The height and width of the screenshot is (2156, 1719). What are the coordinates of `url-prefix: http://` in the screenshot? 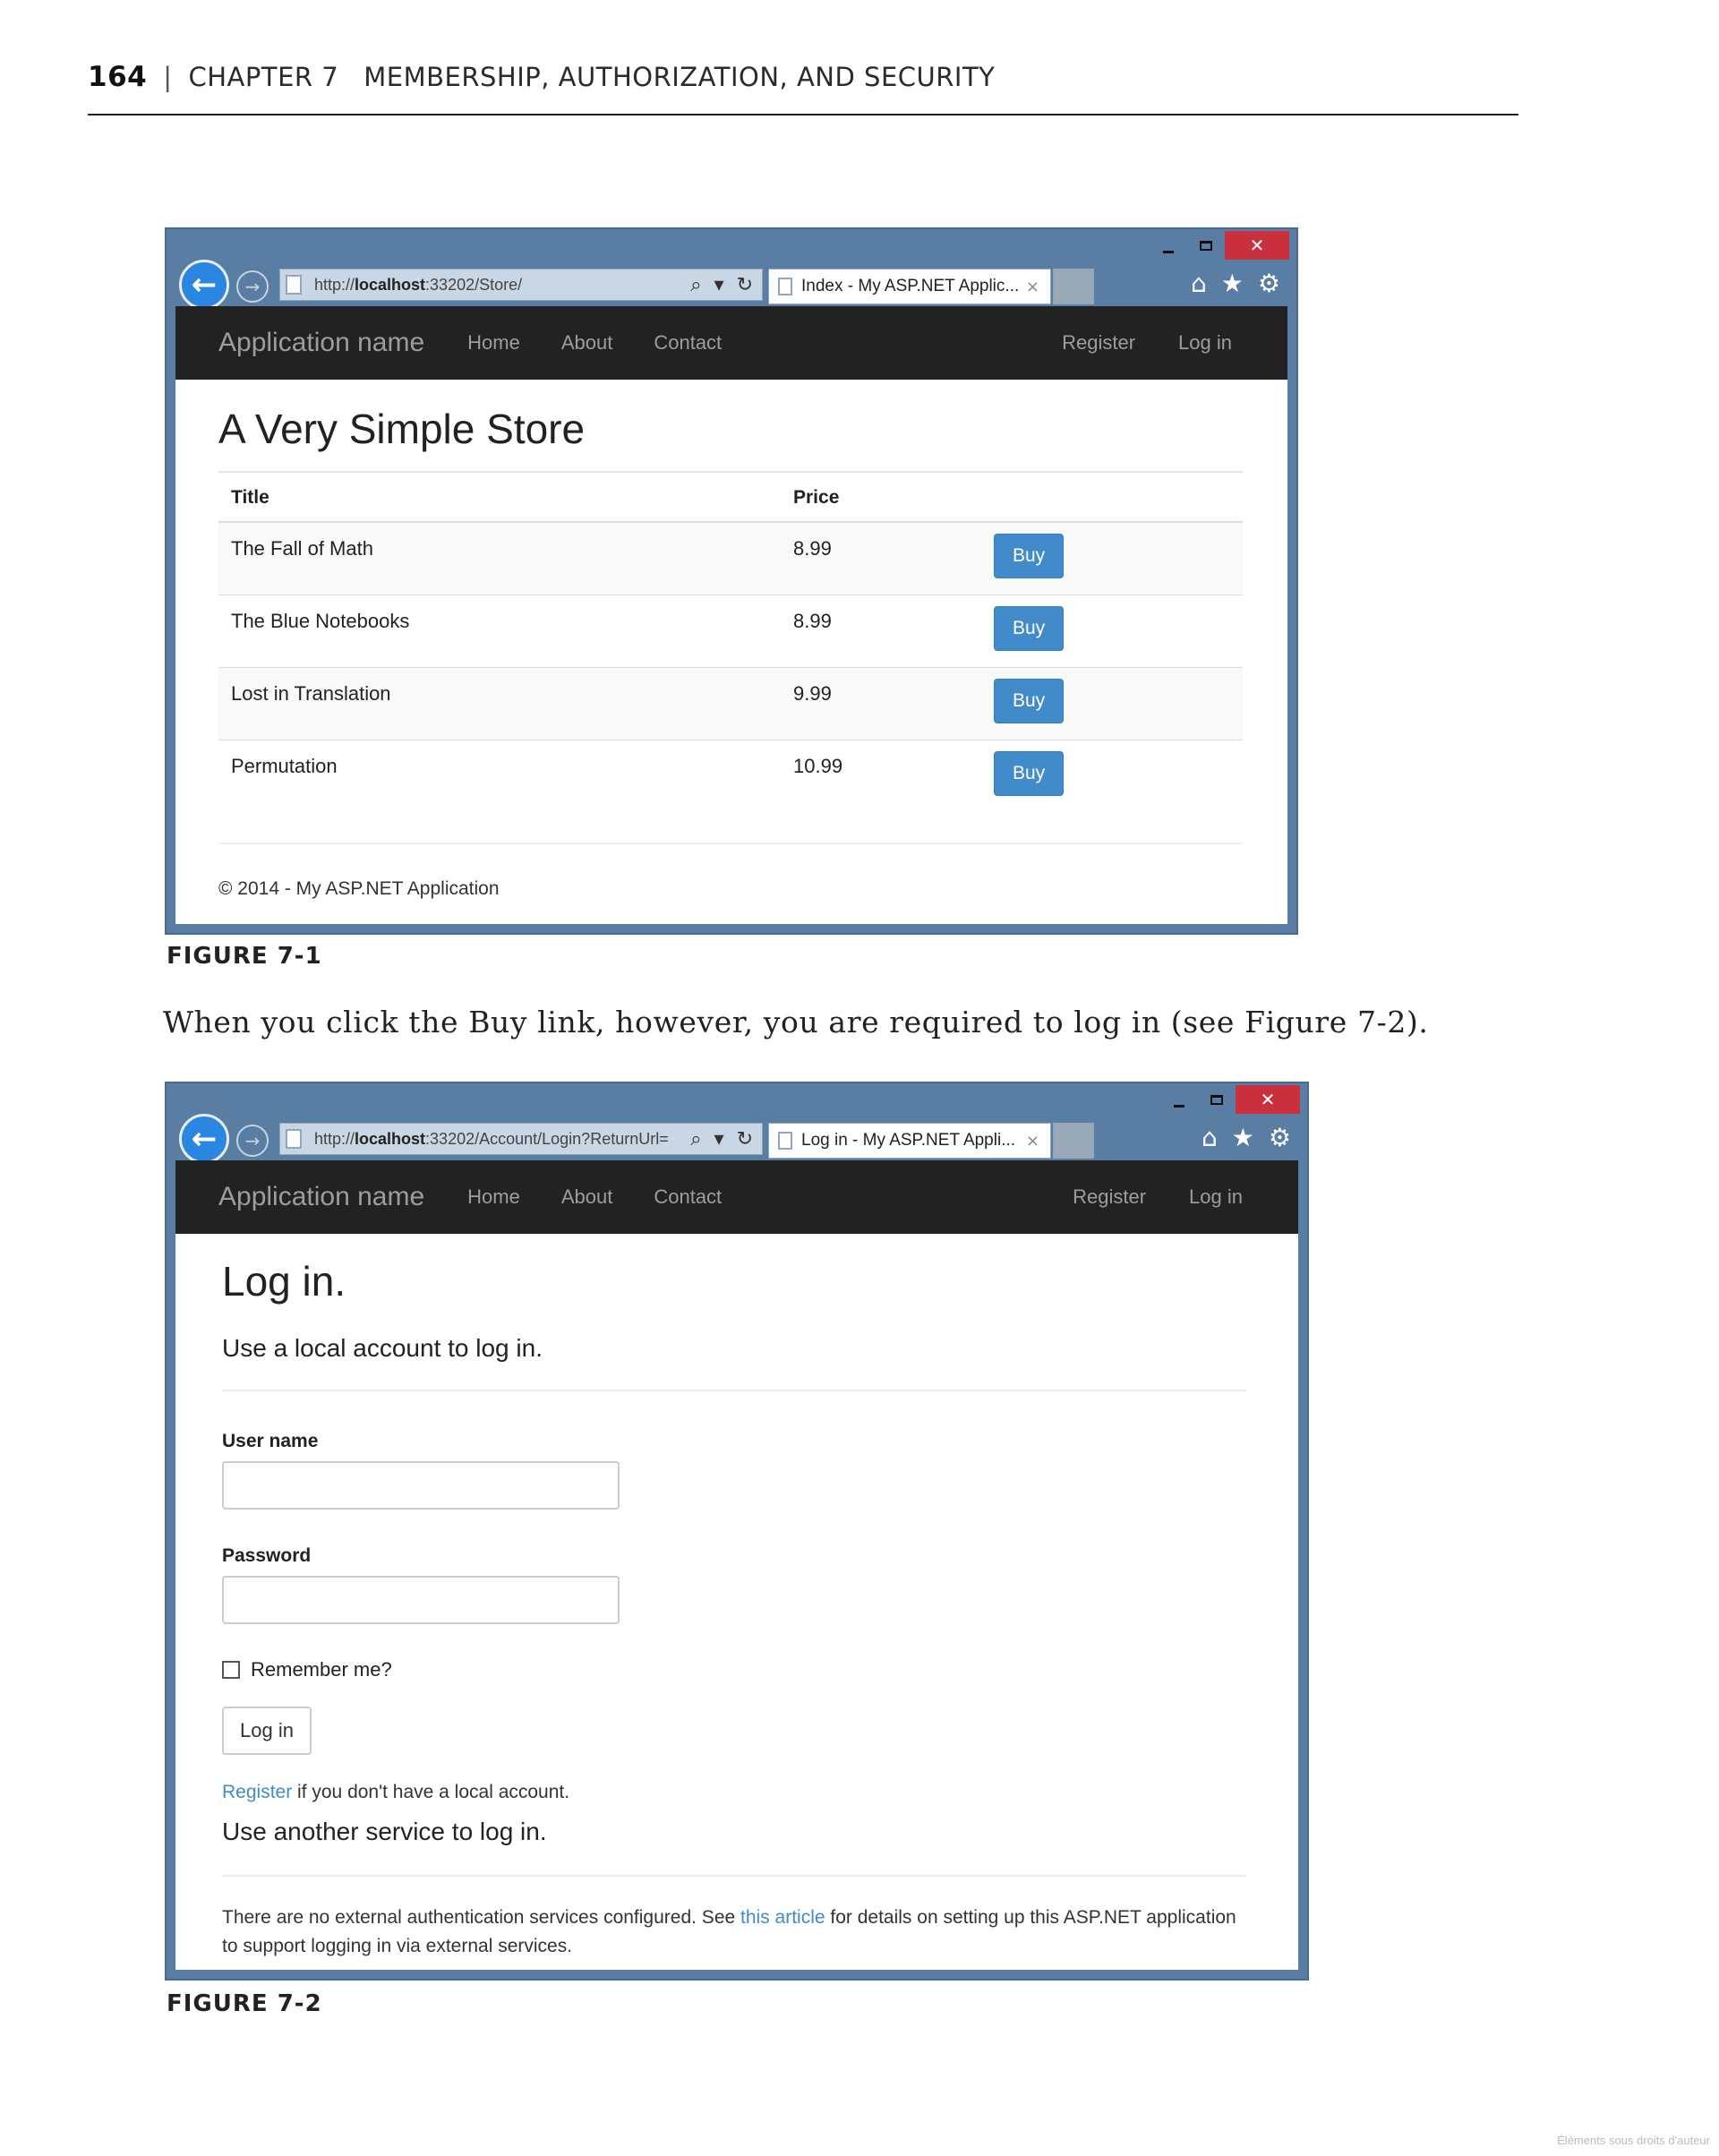 It's located at (334, 284).